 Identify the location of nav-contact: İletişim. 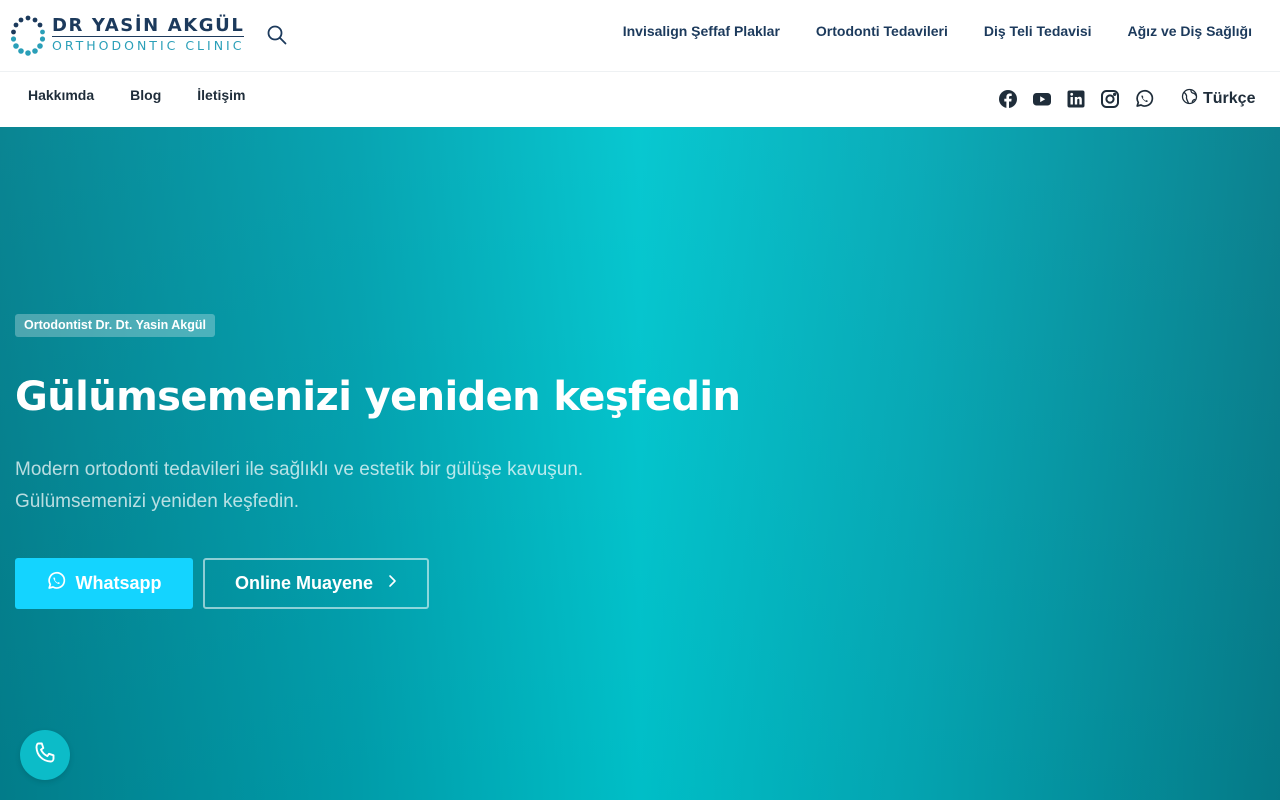
(221, 95).